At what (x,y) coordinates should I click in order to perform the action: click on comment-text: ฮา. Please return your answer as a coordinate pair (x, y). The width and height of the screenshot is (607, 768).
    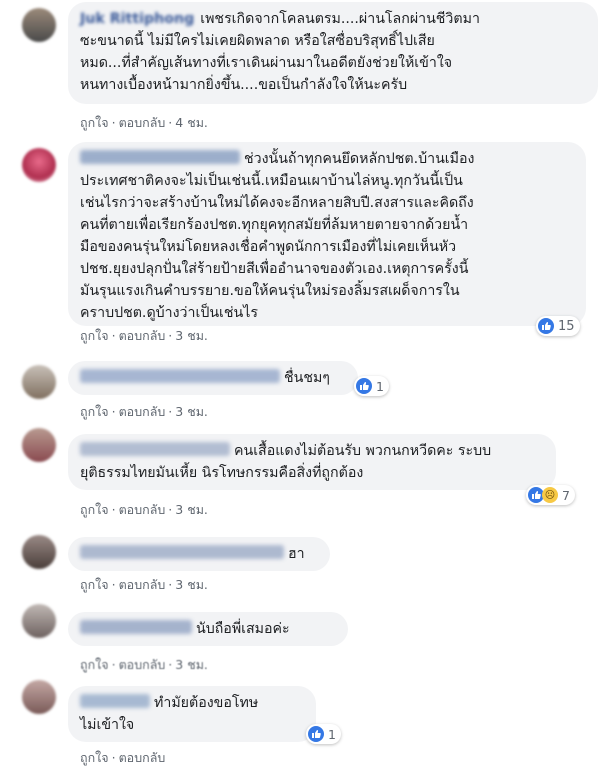
    Looking at the image, I should click on (296, 554).